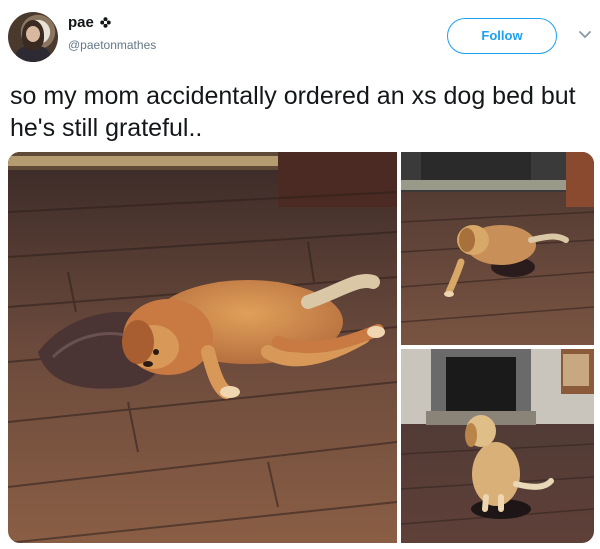 The height and width of the screenshot is (549, 600). I want to click on photo-dog-sitting-on-bed, so click(497, 248).